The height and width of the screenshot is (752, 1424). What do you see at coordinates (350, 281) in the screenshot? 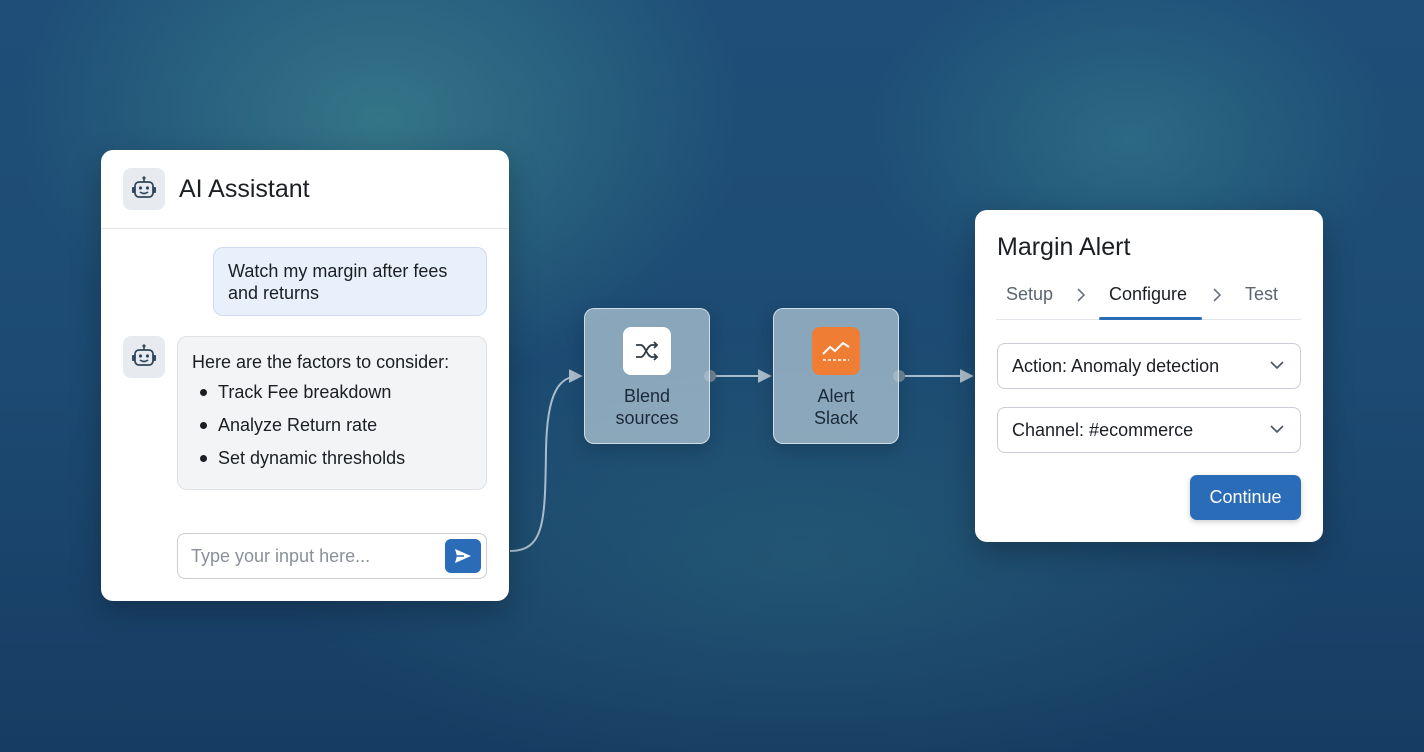
I see `user-message-bubble: Watch my margin after fees and returns` at bounding box center [350, 281].